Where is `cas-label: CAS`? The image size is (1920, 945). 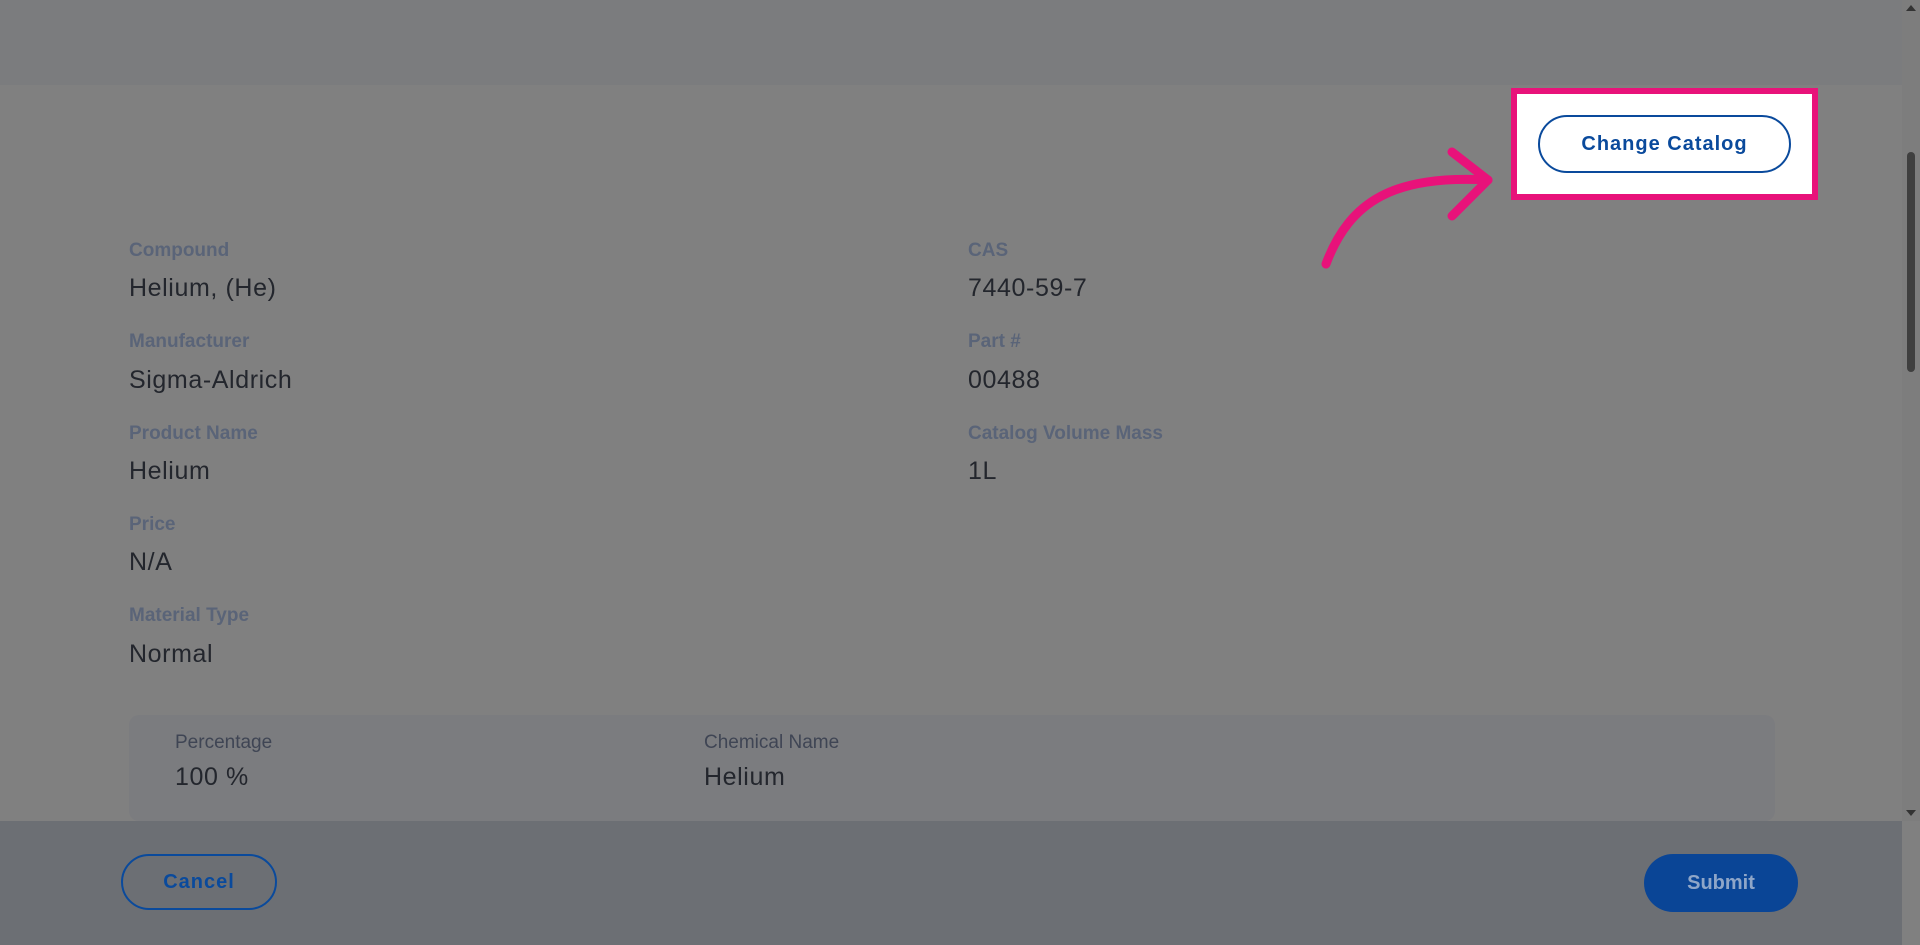
cas-label: CAS is located at coordinates (988, 250).